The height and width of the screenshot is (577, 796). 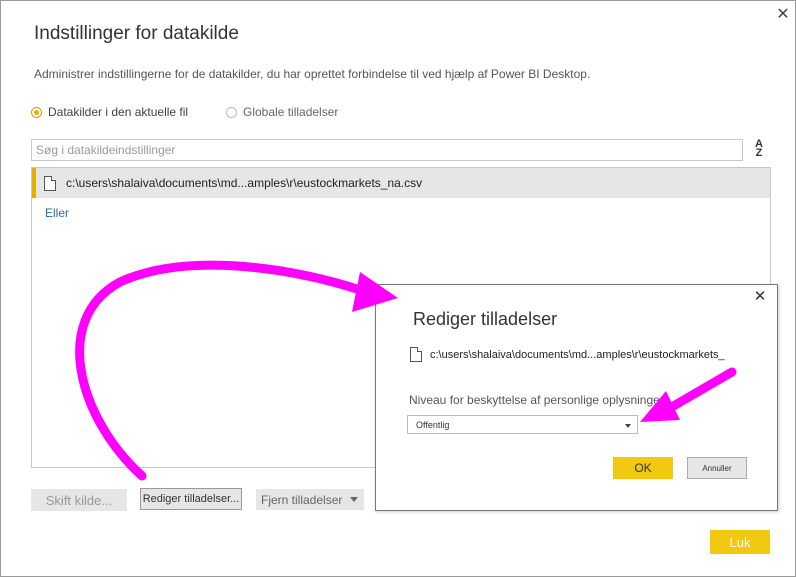 I want to click on radio-unselected-icon, so click(x=231, y=112).